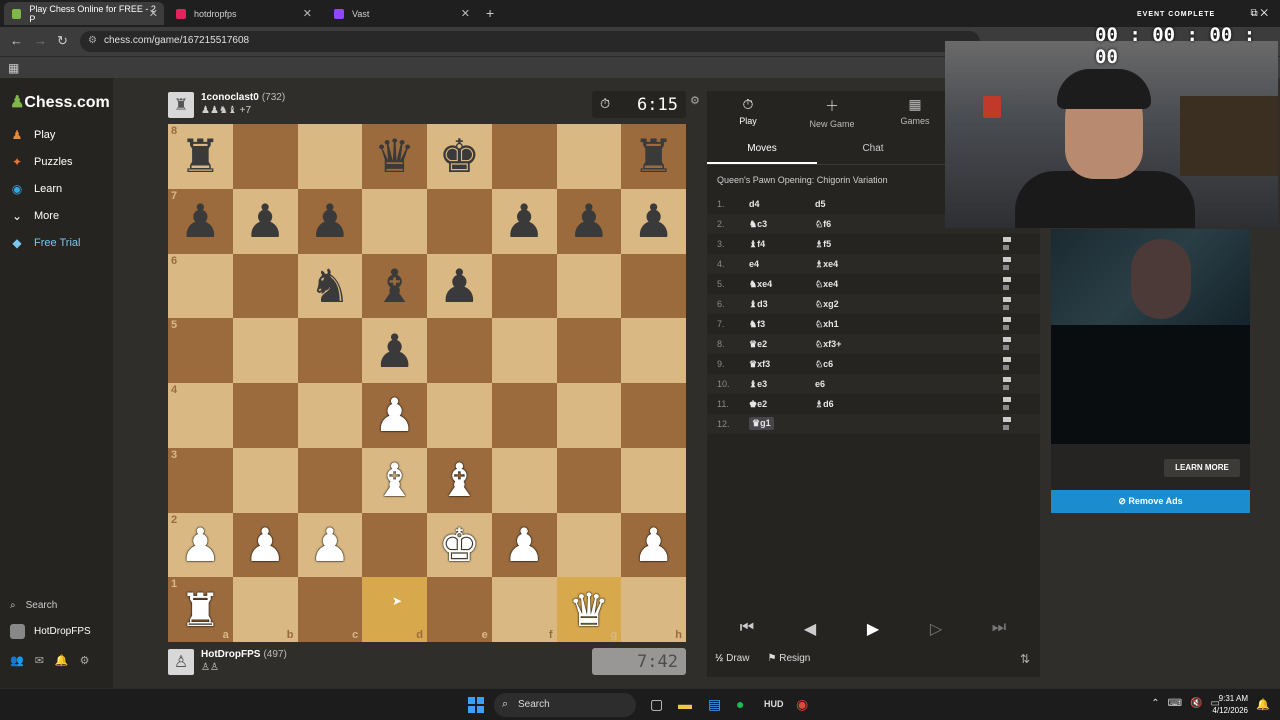  I want to click on close-icon: ✕, so click(1264, 13).